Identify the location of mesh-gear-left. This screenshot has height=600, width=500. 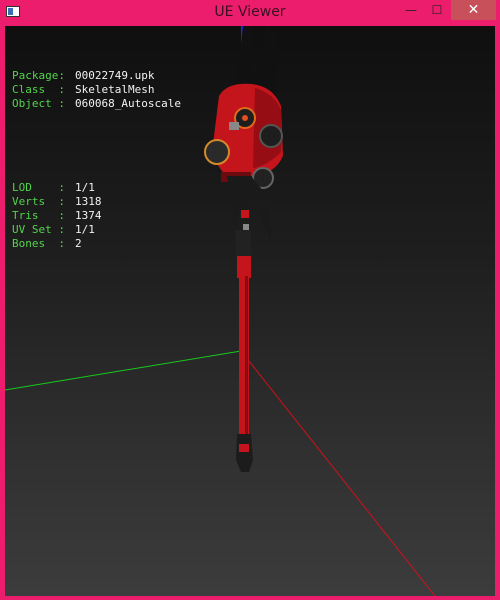
(217, 152).